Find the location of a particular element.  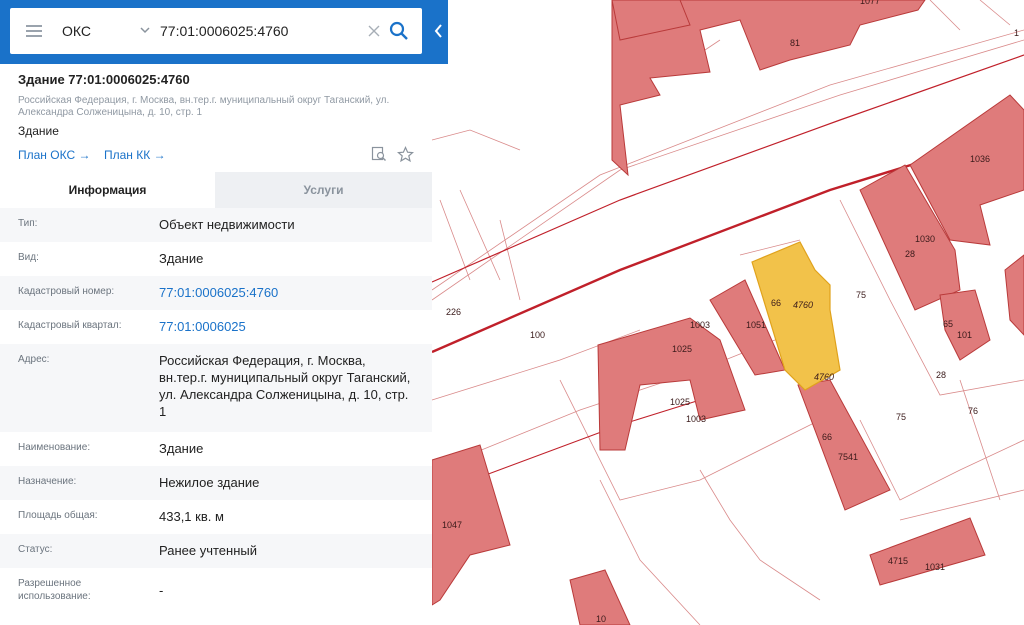

field-label: Статус: is located at coordinates (35, 549).